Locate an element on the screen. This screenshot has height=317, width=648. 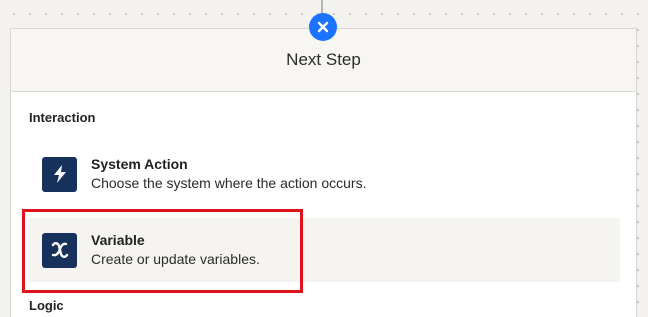
panel-title: Next Step is located at coordinates (323, 59).